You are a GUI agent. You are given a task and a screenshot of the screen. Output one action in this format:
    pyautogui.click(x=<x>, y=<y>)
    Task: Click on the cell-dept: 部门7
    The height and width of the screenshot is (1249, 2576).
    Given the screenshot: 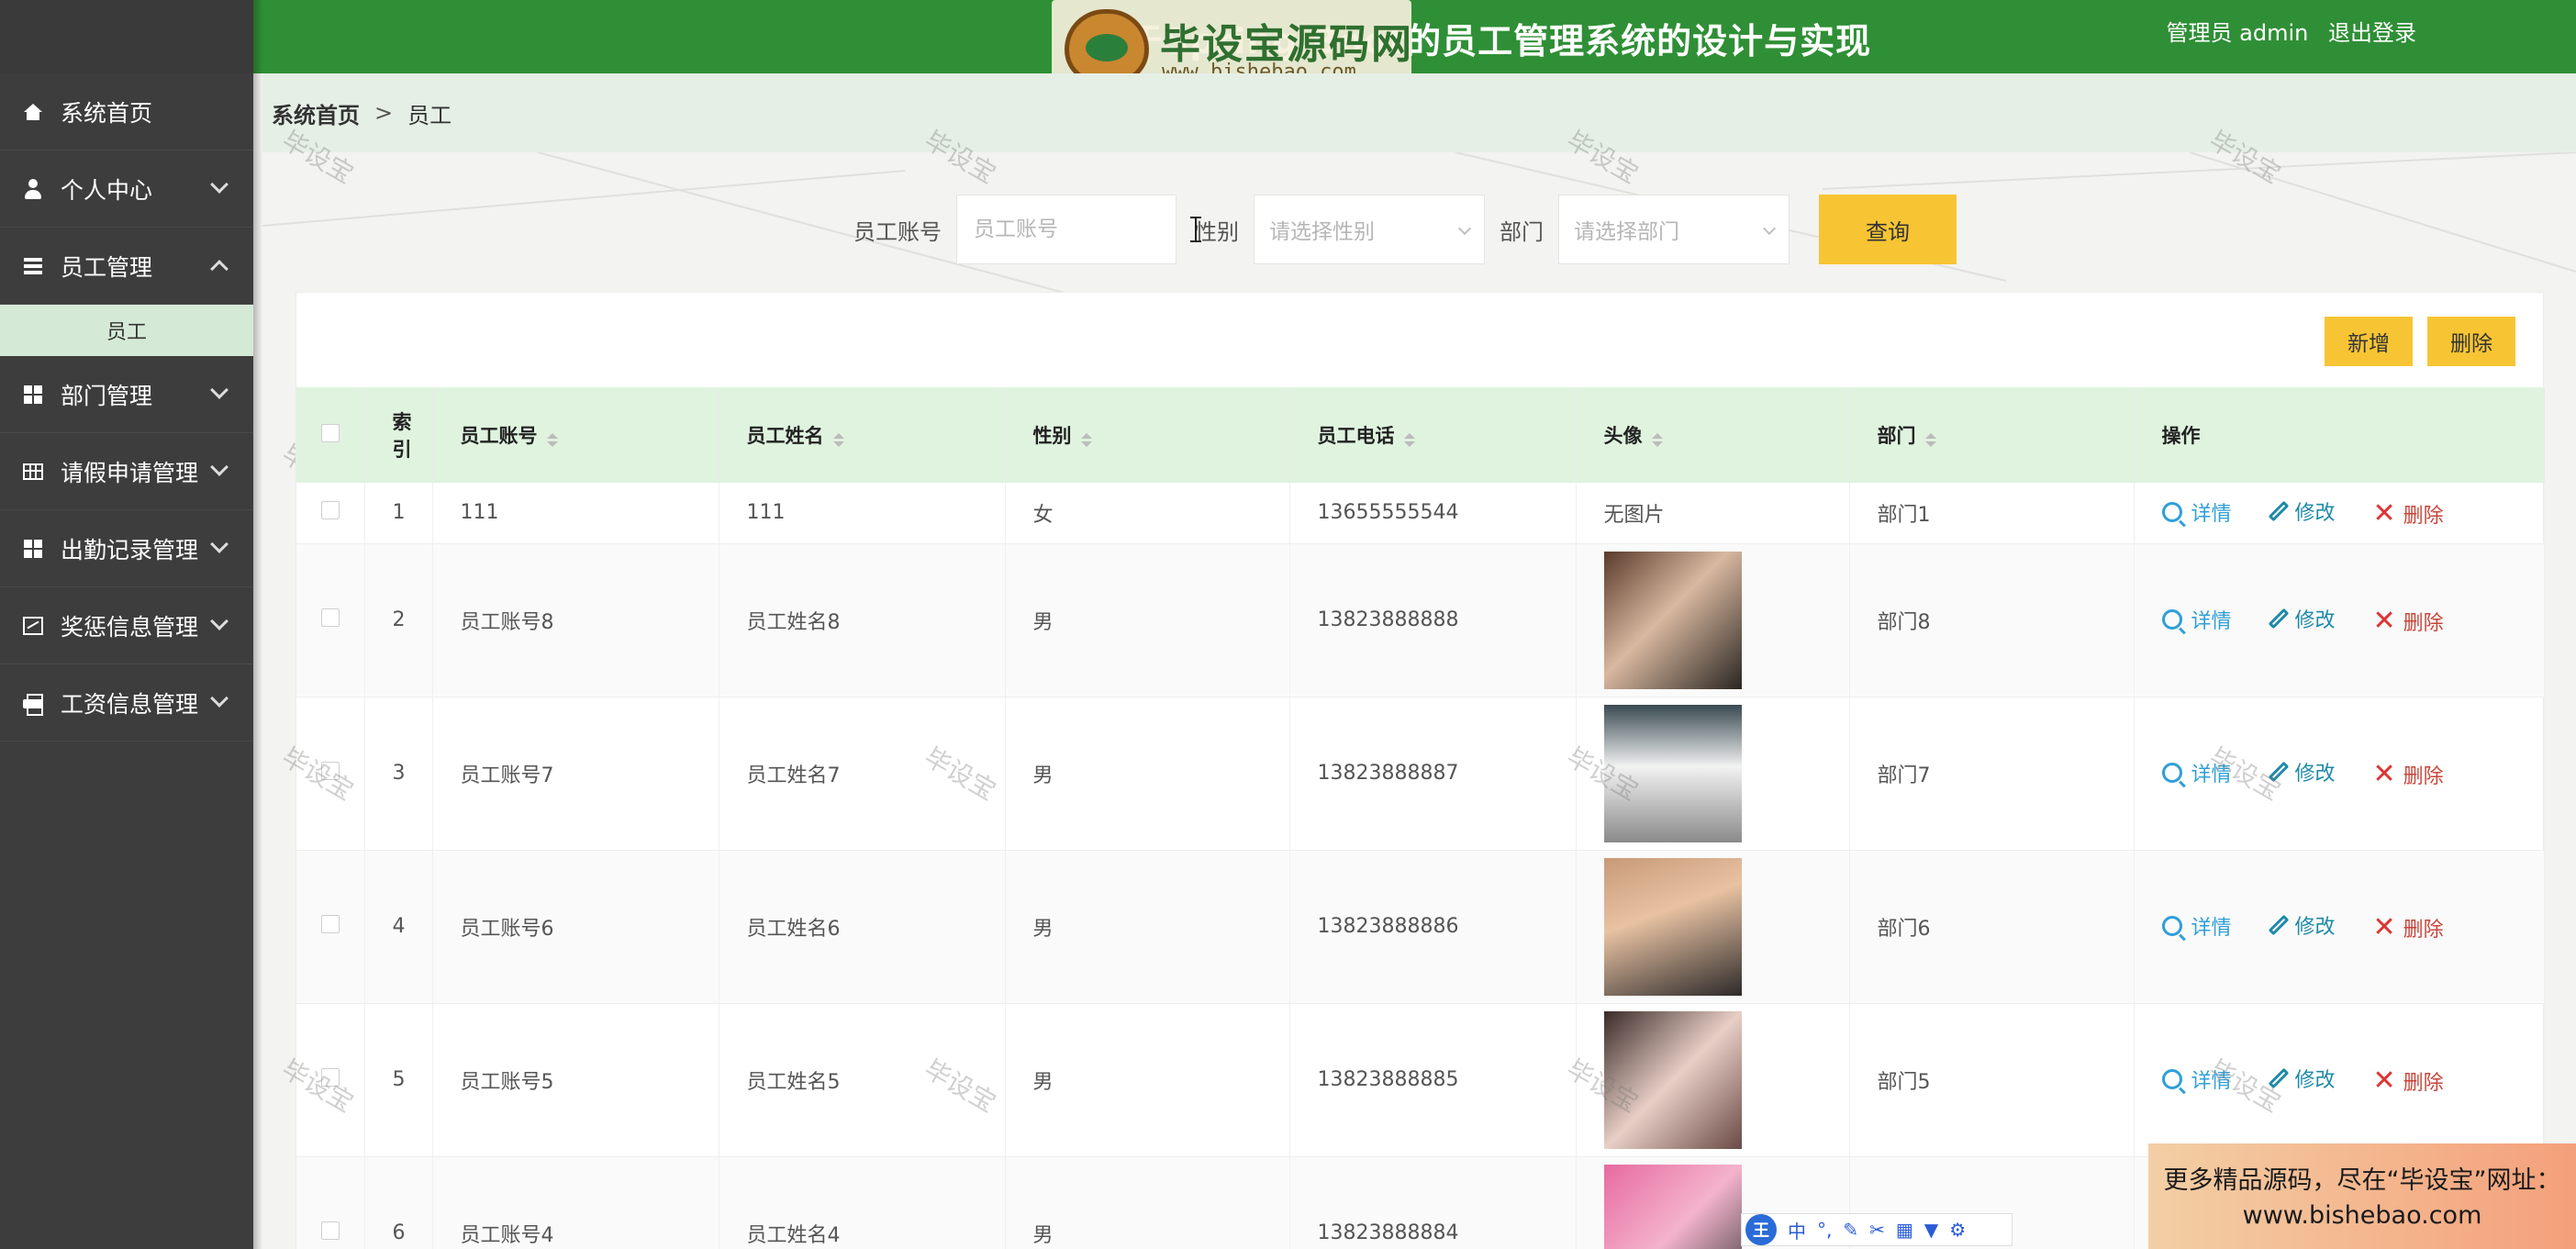 What is the action you would take?
    pyautogui.click(x=1992, y=774)
    